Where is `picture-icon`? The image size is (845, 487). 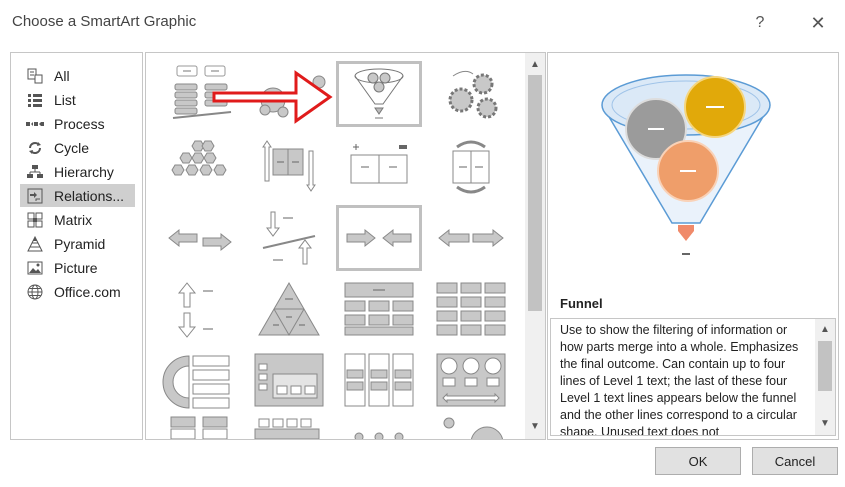
picture-icon is located at coordinates (35, 268).